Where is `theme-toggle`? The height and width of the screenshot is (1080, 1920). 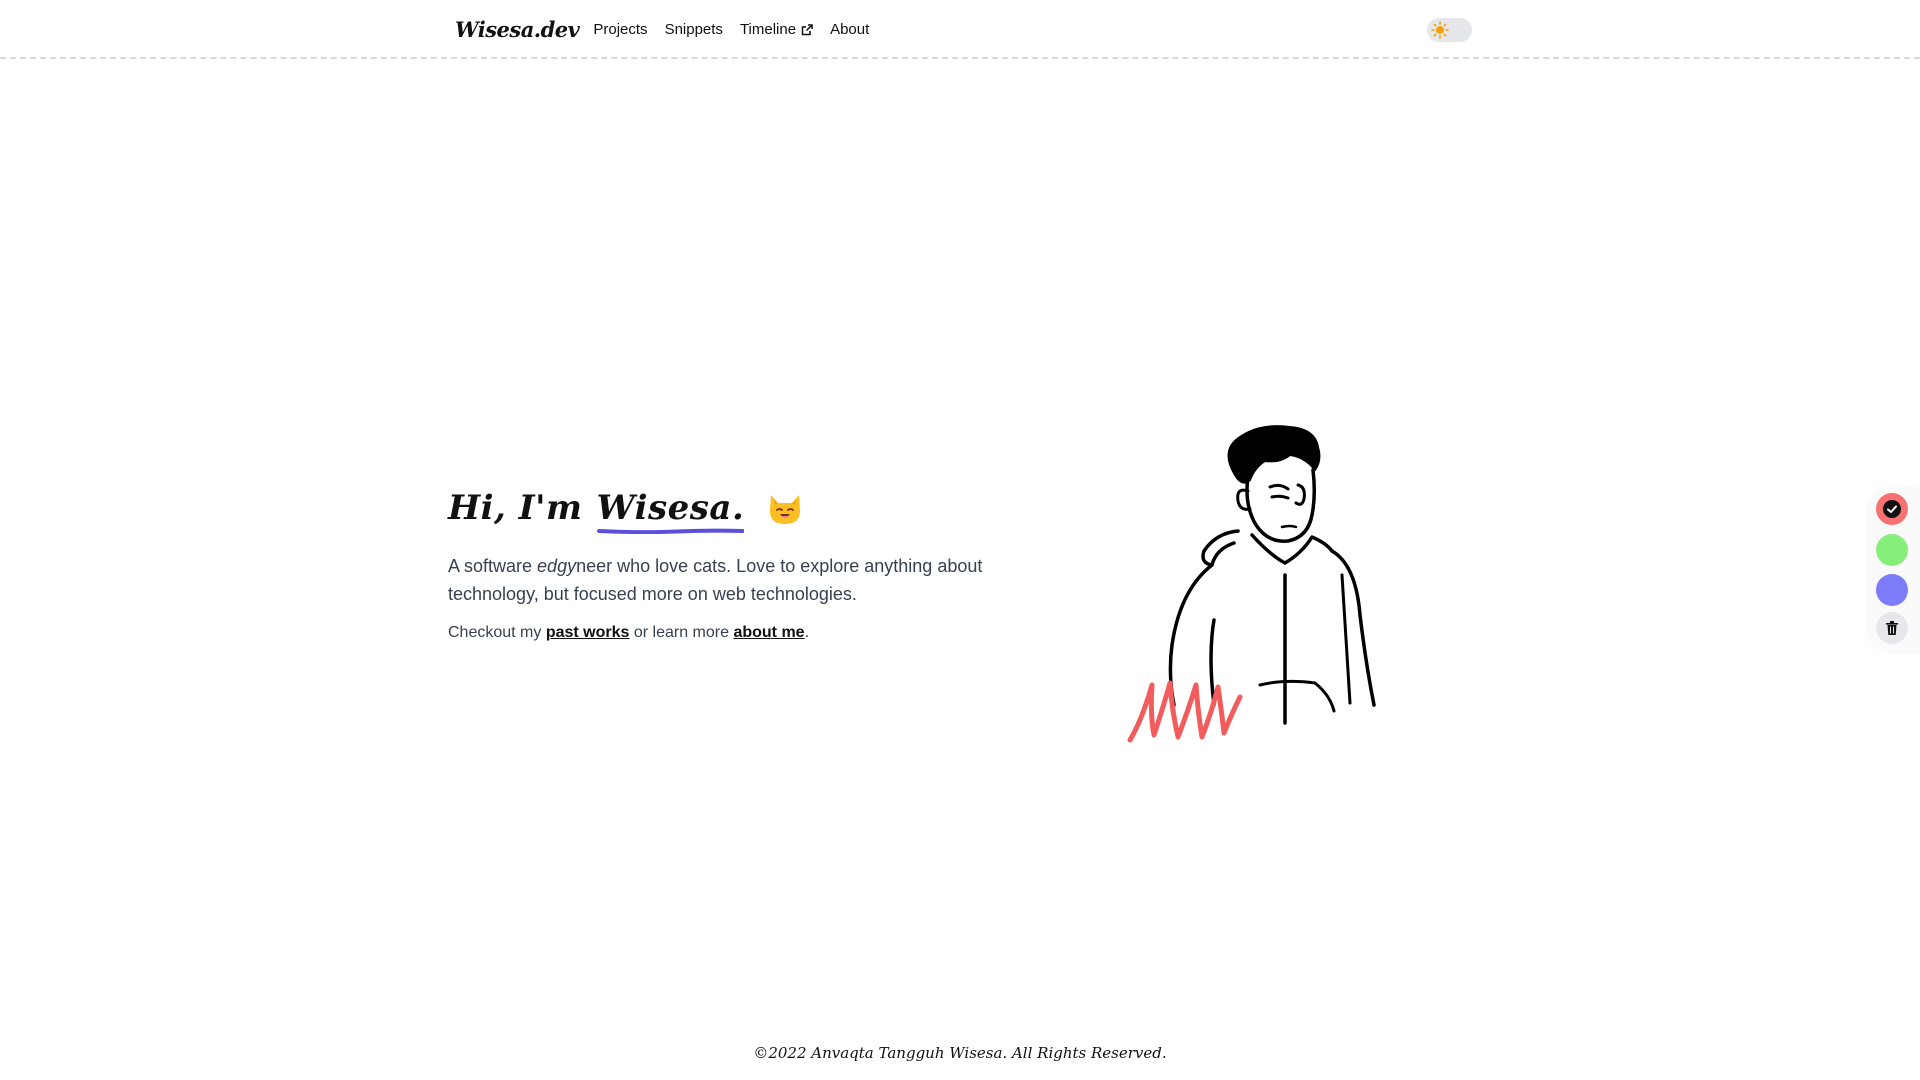
theme-toggle is located at coordinates (1449, 30).